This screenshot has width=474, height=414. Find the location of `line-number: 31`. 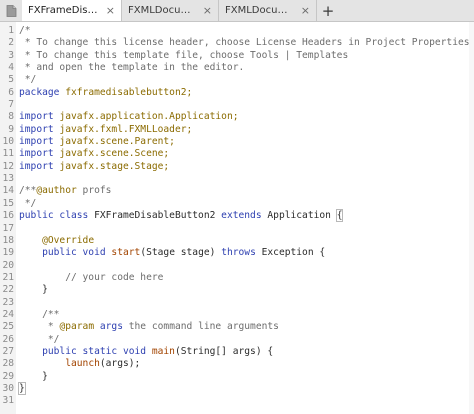

line-number: 31 is located at coordinates (8, 401).